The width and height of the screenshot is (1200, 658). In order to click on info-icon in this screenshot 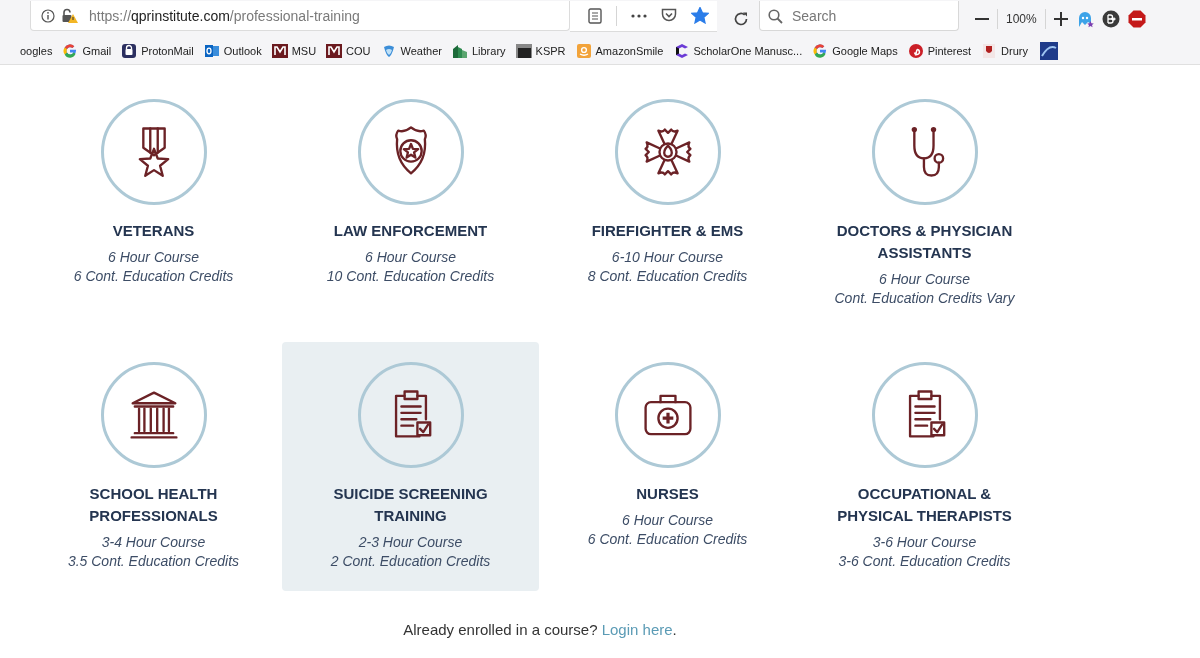, I will do `click(48, 15)`.